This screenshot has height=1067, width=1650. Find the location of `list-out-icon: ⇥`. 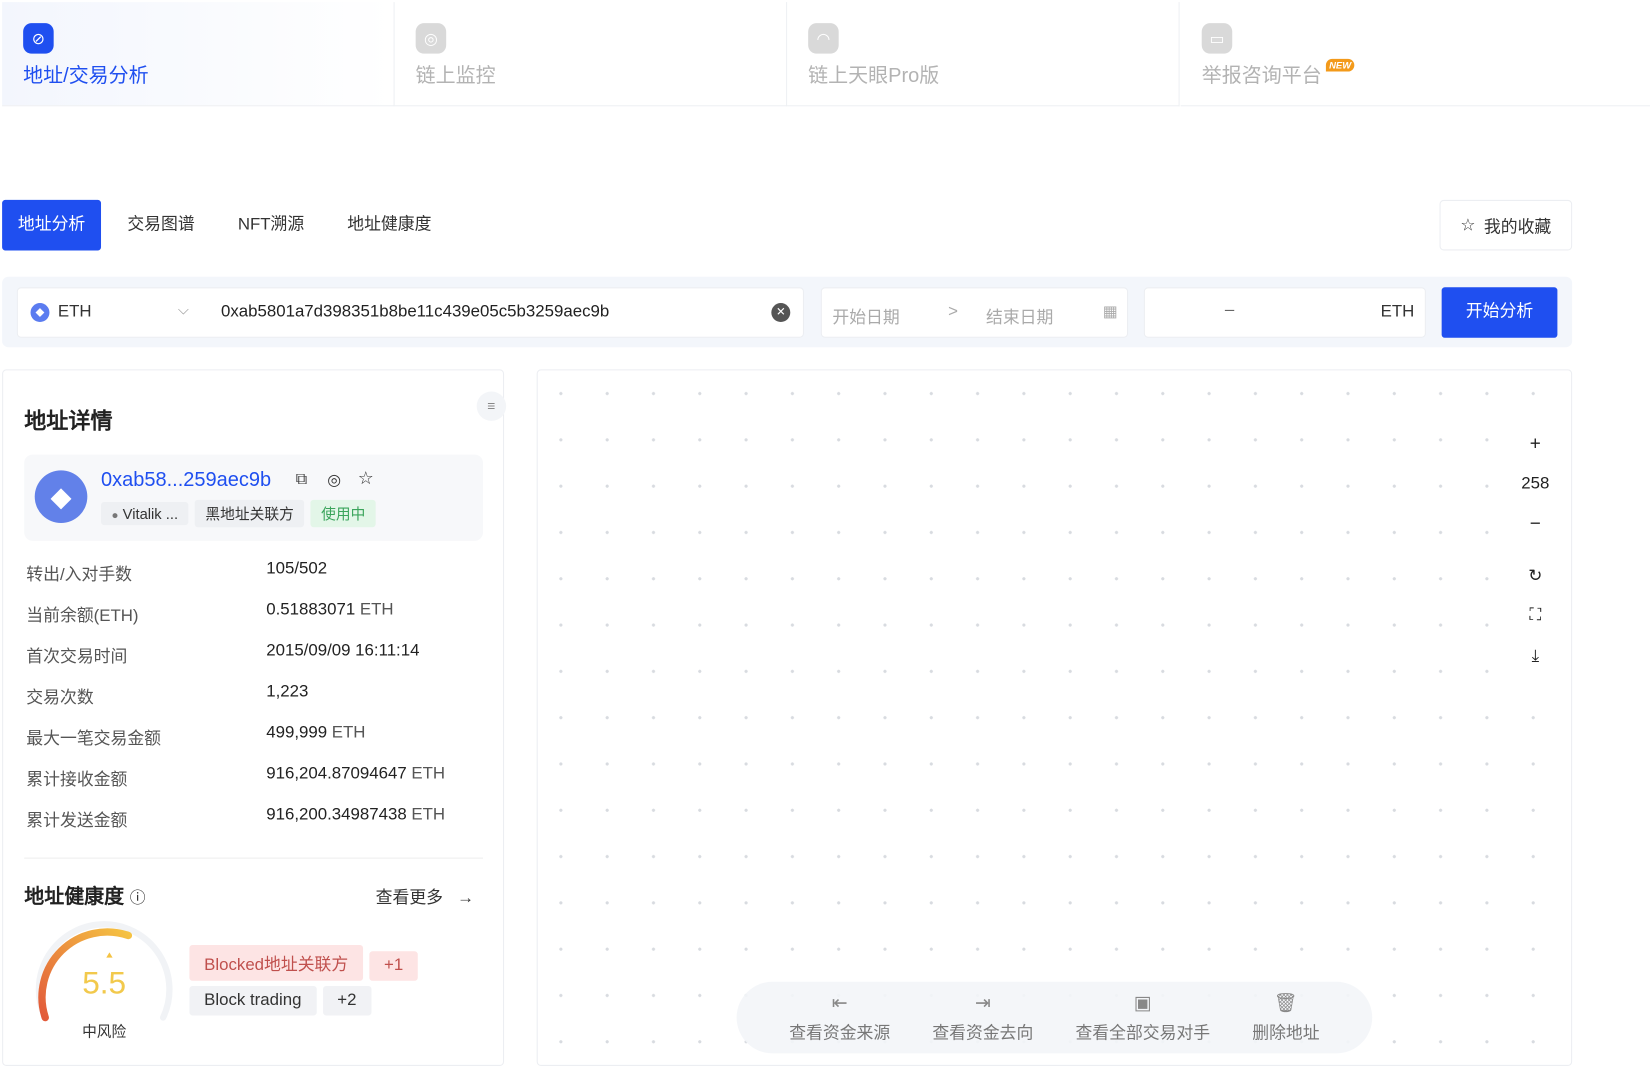

list-out-icon: ⇥ is located at coordinates (982, 1002).